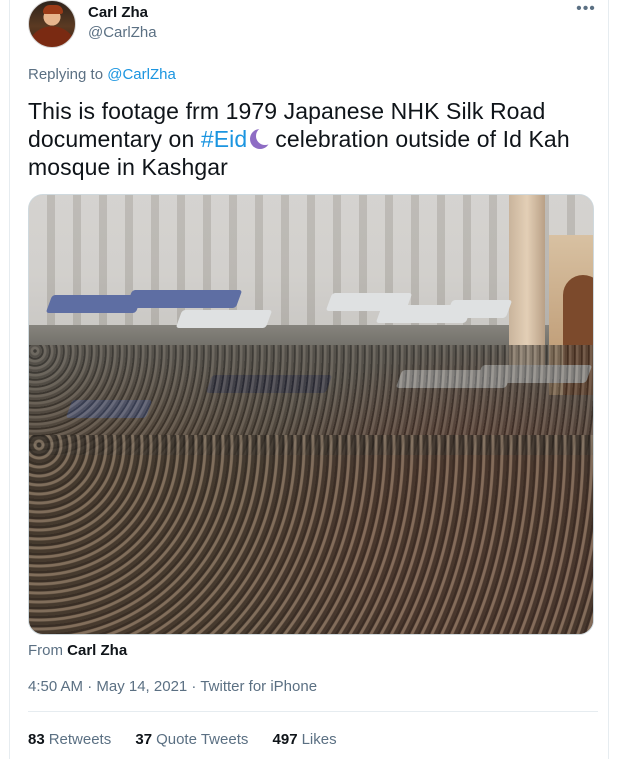  Describe the element at coordinates (262, 138) in the screenshot. I see `crescent-moon-icon: ✦` at that location.